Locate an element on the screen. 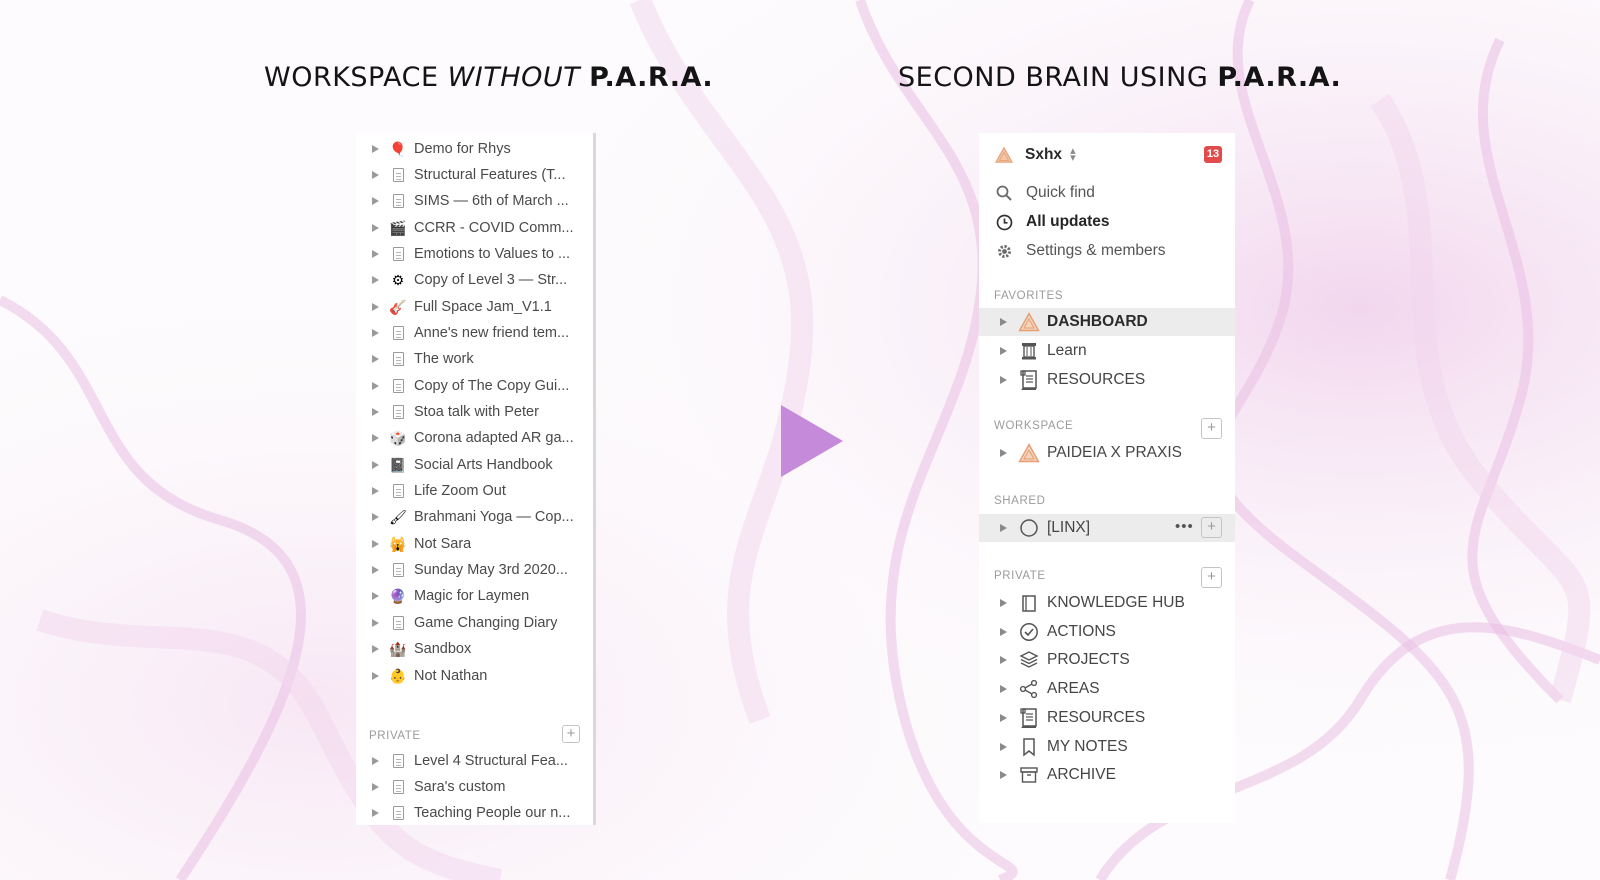 The image size is (1600, 880). menu-settings-members: Settings & members is located at coordinates (1107, 251).